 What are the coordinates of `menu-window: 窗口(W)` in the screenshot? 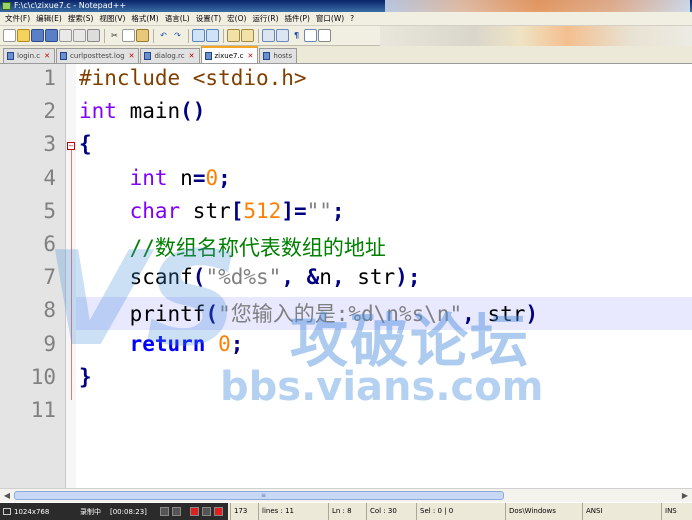 It's located at (330, 18).